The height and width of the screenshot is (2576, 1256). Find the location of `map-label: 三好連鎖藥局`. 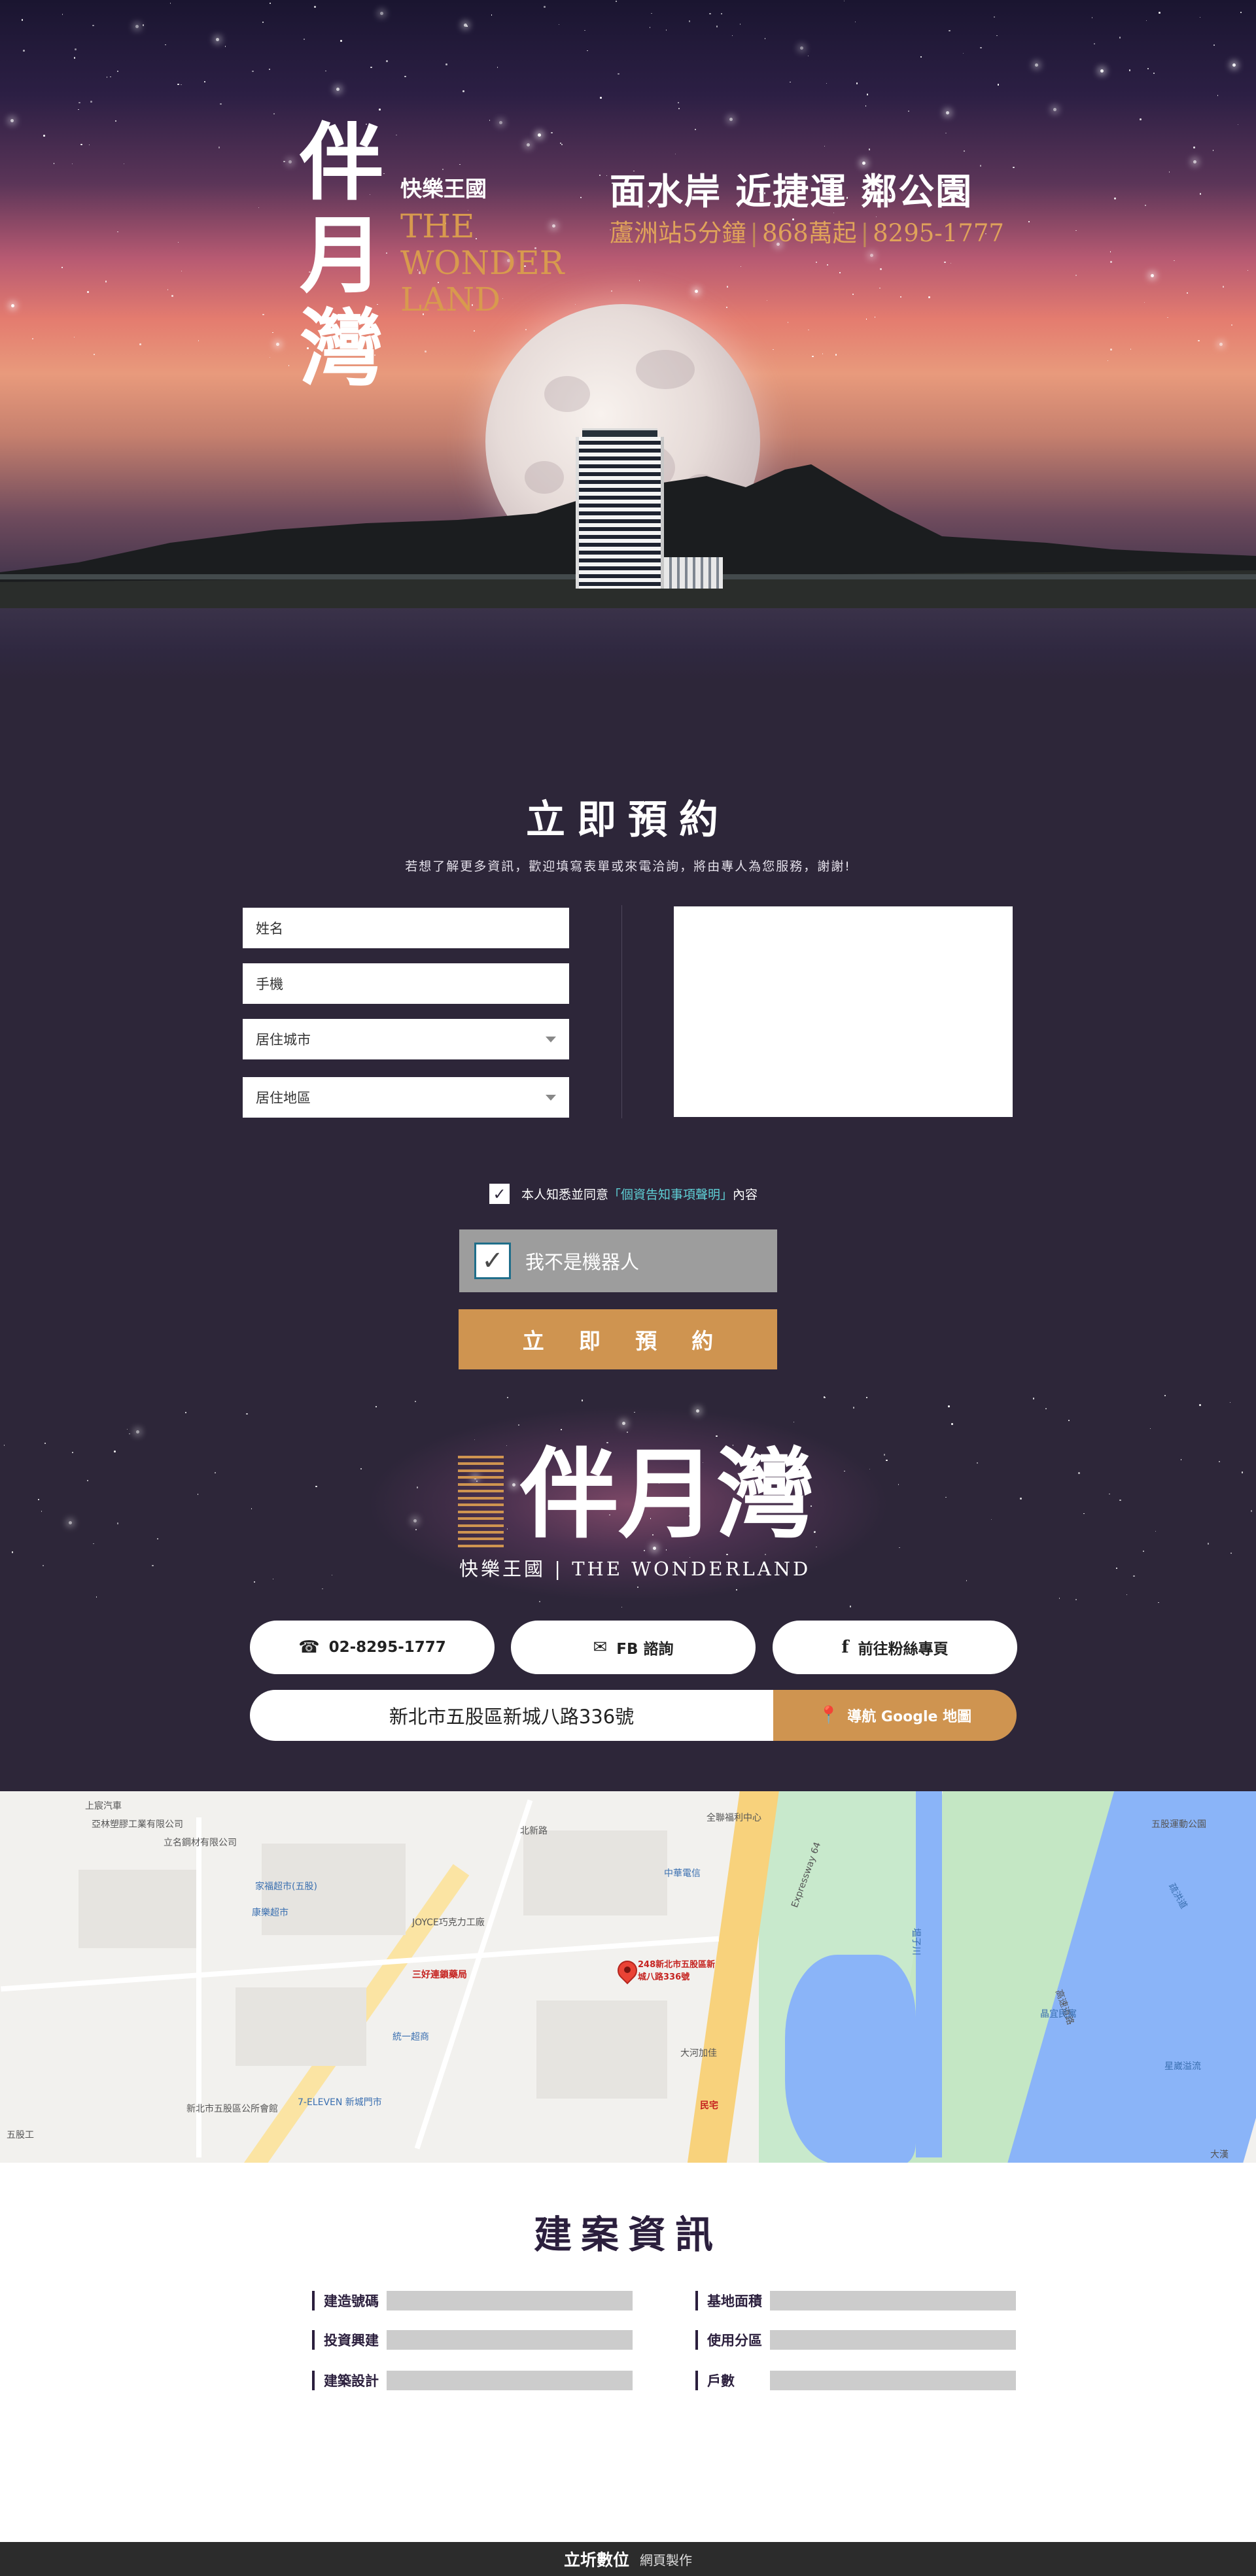

map-label: 三好連鎖藥局 is located at coordinates (440, 1975).